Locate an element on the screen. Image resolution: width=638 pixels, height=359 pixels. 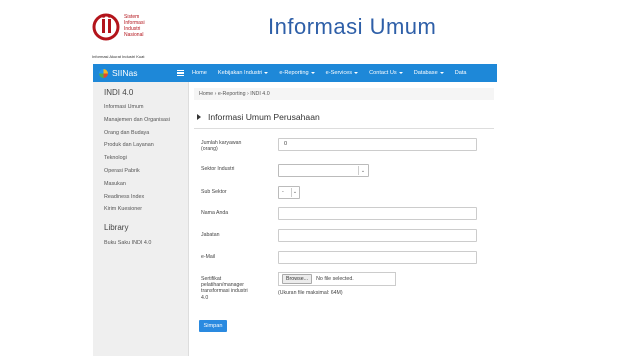
sidebar-item-manajemen: Manajemen dan Organisasi is located at coordinates (146, 120).